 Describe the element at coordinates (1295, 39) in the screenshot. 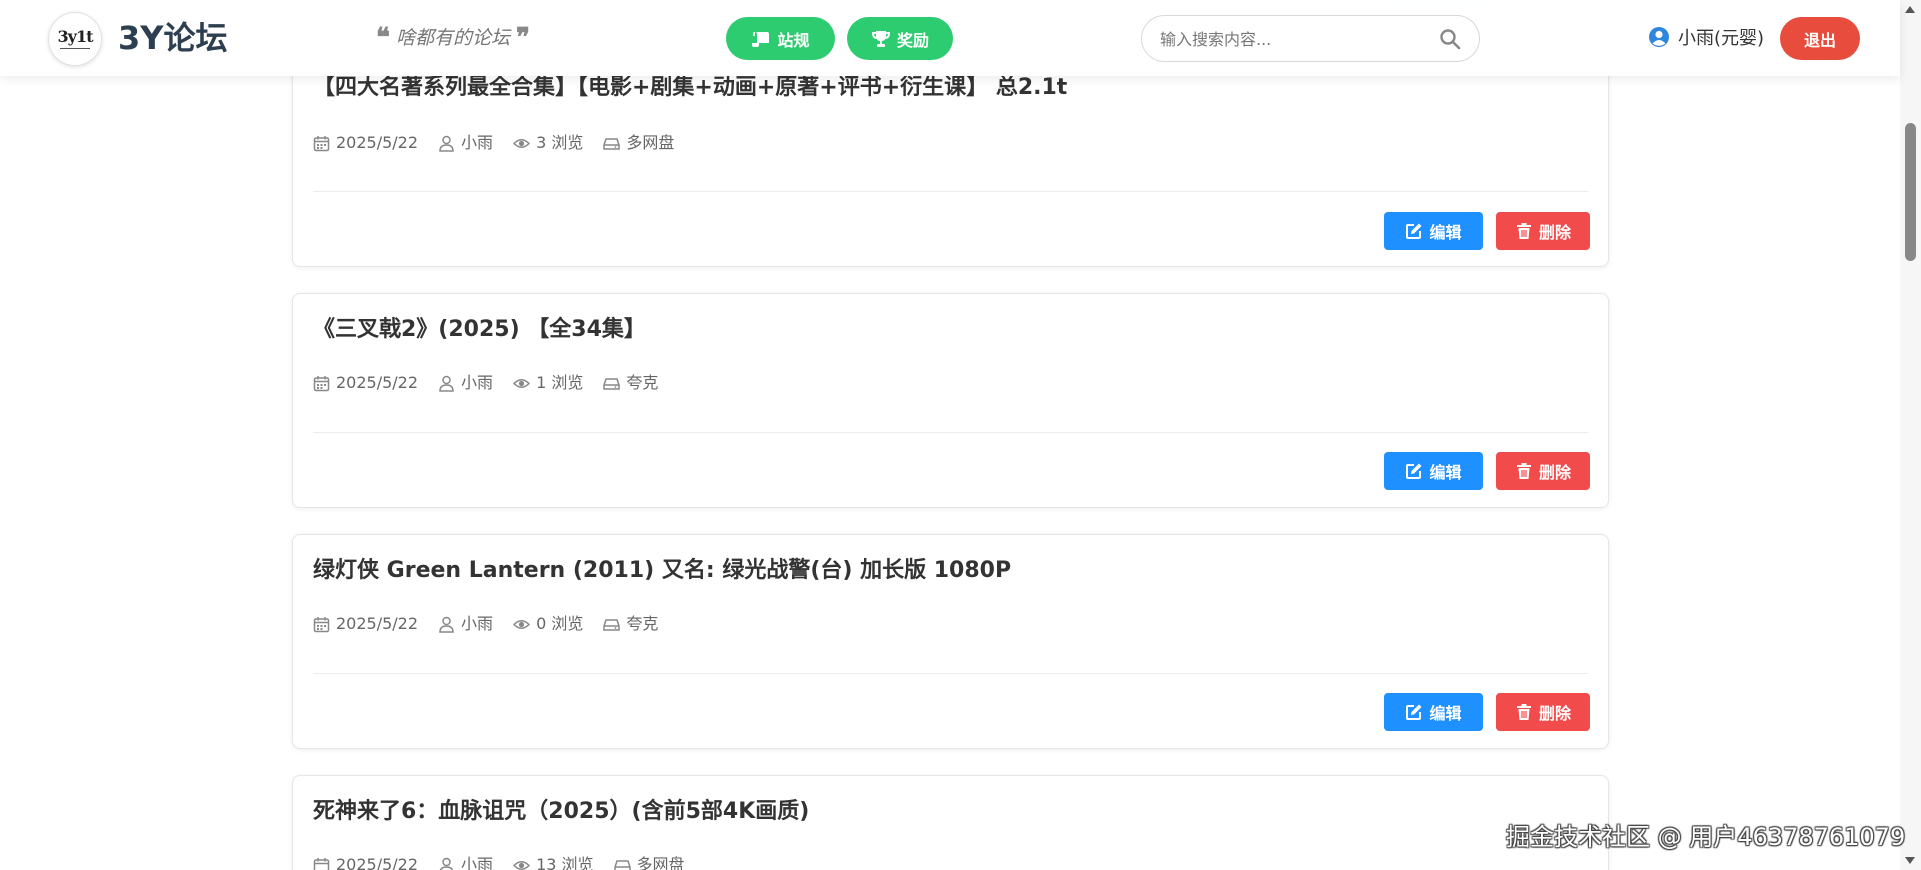

I see `search-input` at that location.